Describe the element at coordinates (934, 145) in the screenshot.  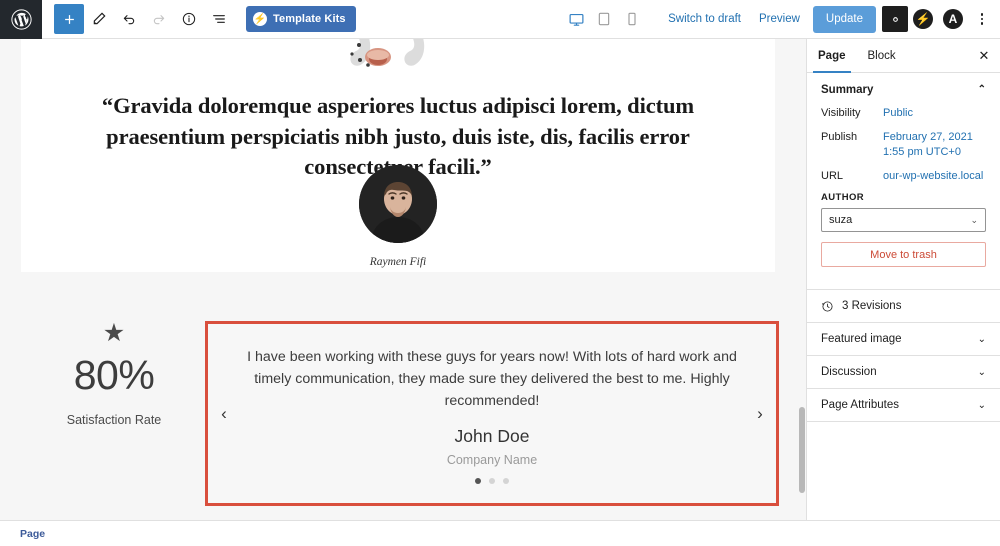
I see `publish-value: February 27, 2021 1:55 pm UTC+0` at that location.